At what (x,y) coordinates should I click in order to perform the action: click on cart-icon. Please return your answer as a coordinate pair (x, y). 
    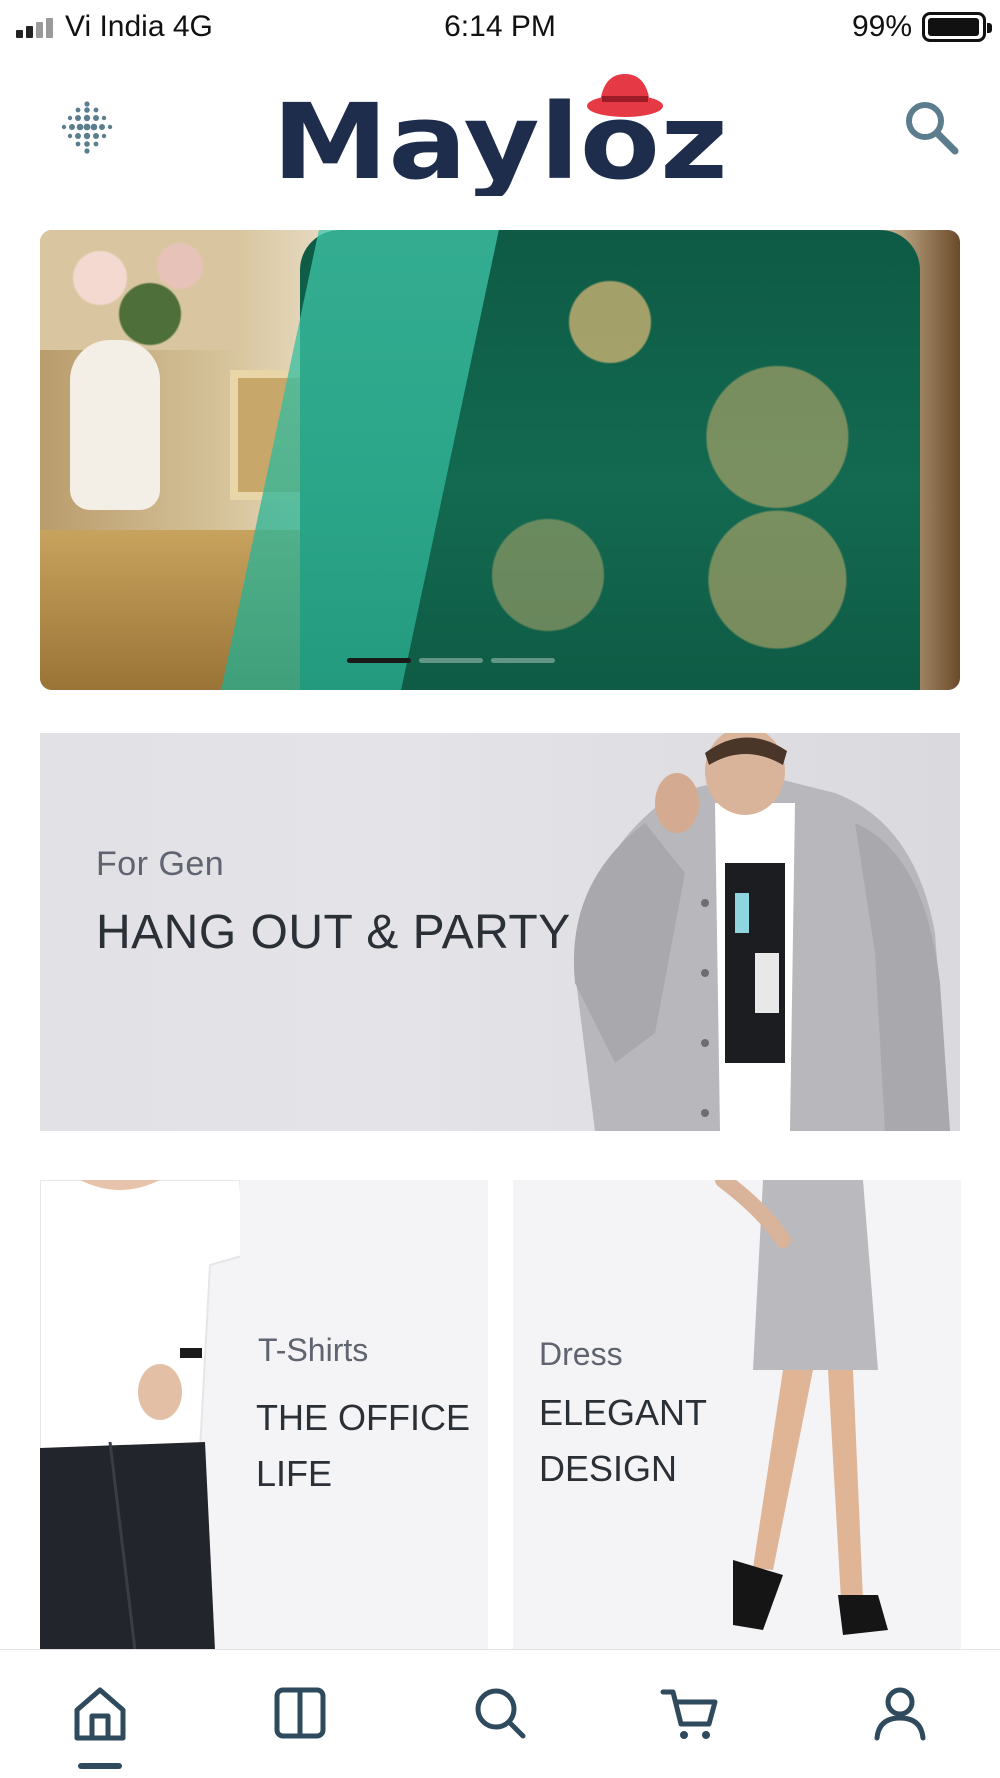
    Looking at the image, I should click on (689, 1714).